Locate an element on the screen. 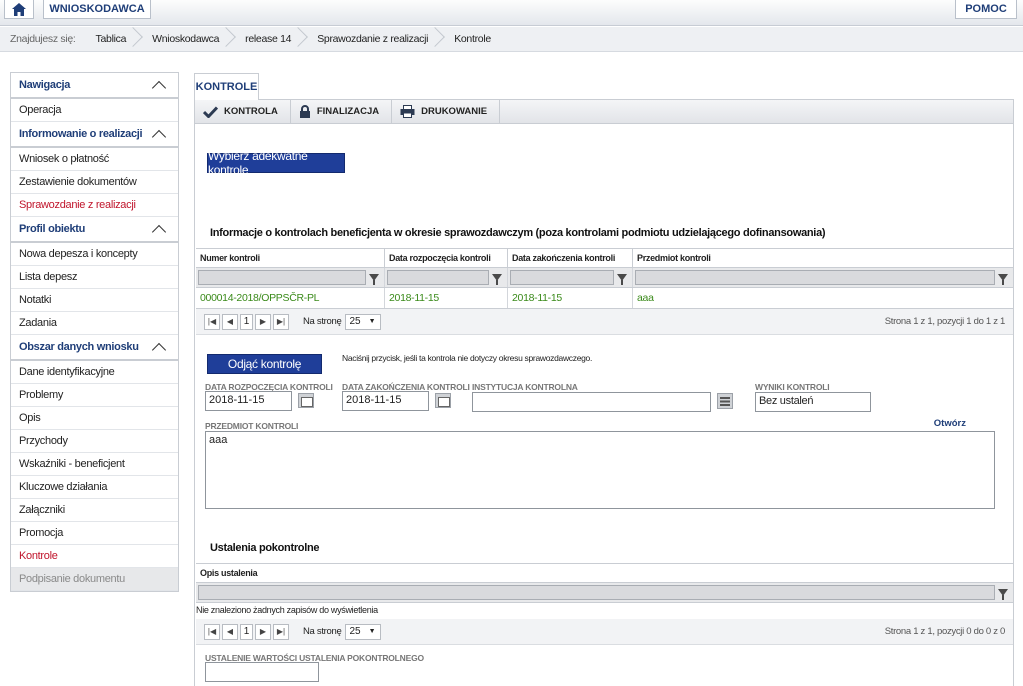 The width and height of the screenshot is (1023, 686). pager-info: Strona 1 z 1, pozycji 1 do 1 z 1 is located at coordinates (945, 321).